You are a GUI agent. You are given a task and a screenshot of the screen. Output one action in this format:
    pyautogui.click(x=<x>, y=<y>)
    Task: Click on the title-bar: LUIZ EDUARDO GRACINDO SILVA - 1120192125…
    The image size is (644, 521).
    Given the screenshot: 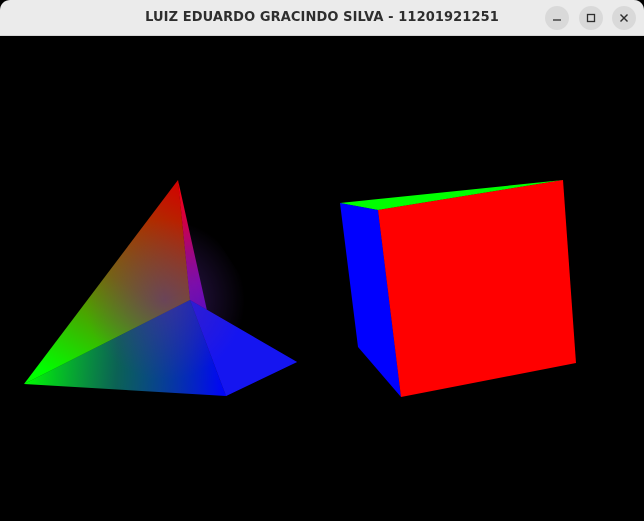 What is the action you would take?
    pyautogui.click(x=322, y=18)
    